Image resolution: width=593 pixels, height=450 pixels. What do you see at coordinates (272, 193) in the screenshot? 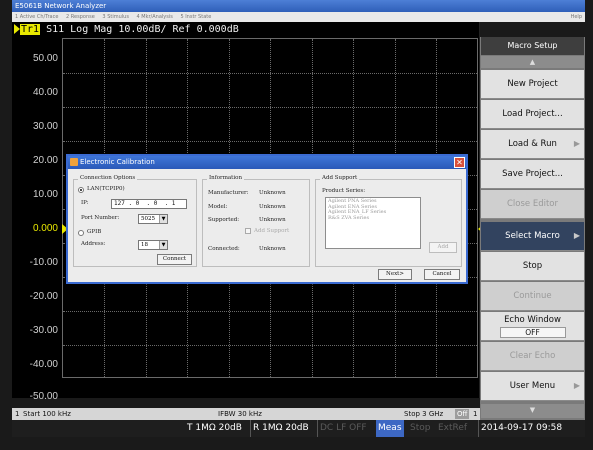
I see `manufacturer-value: Unknown` at bounding box center [272, 193].